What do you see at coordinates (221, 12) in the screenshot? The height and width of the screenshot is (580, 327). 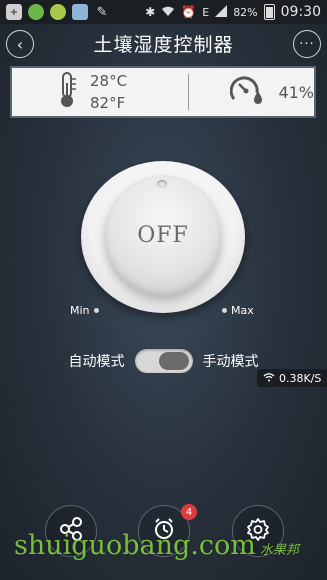 I see `signal-icon` at bounding box center [221, 12].